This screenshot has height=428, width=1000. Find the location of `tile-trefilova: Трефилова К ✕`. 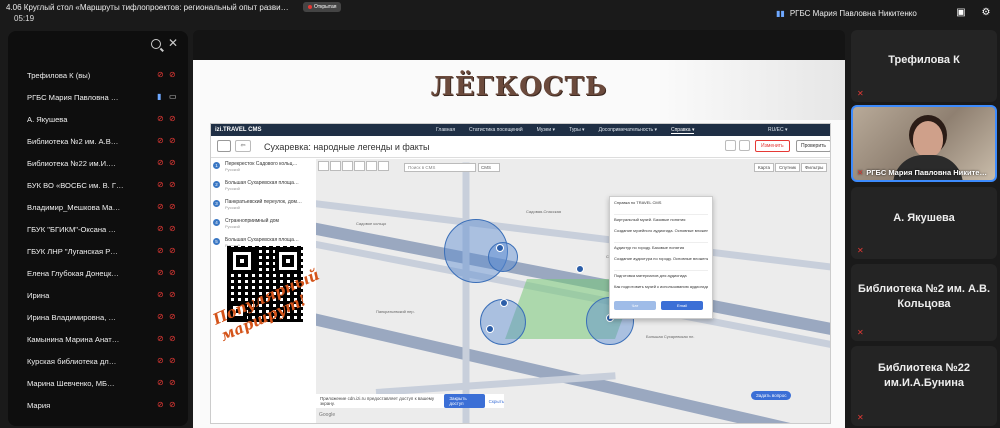

tile-trefilova: Трефилова К ✕ is located at coordinates (924, 66).